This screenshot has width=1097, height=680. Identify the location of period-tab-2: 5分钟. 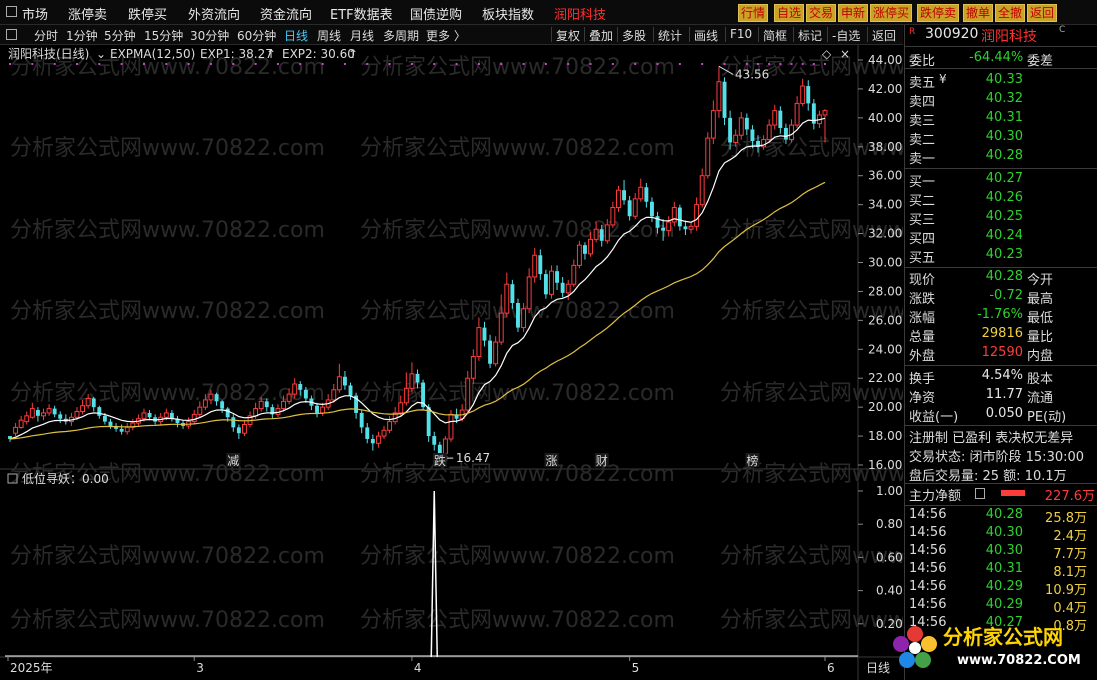
(120, 35).